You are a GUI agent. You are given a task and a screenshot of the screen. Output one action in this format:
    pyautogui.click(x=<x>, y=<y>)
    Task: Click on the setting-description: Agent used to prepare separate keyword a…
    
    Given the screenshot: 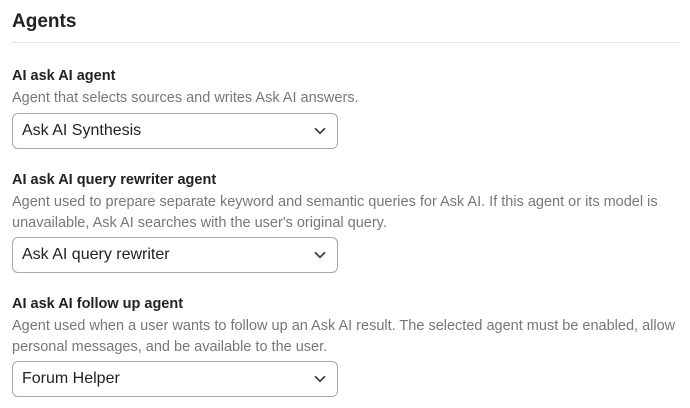 What is the action you would take?
    pyautogui.click(x=335, y=212)
    